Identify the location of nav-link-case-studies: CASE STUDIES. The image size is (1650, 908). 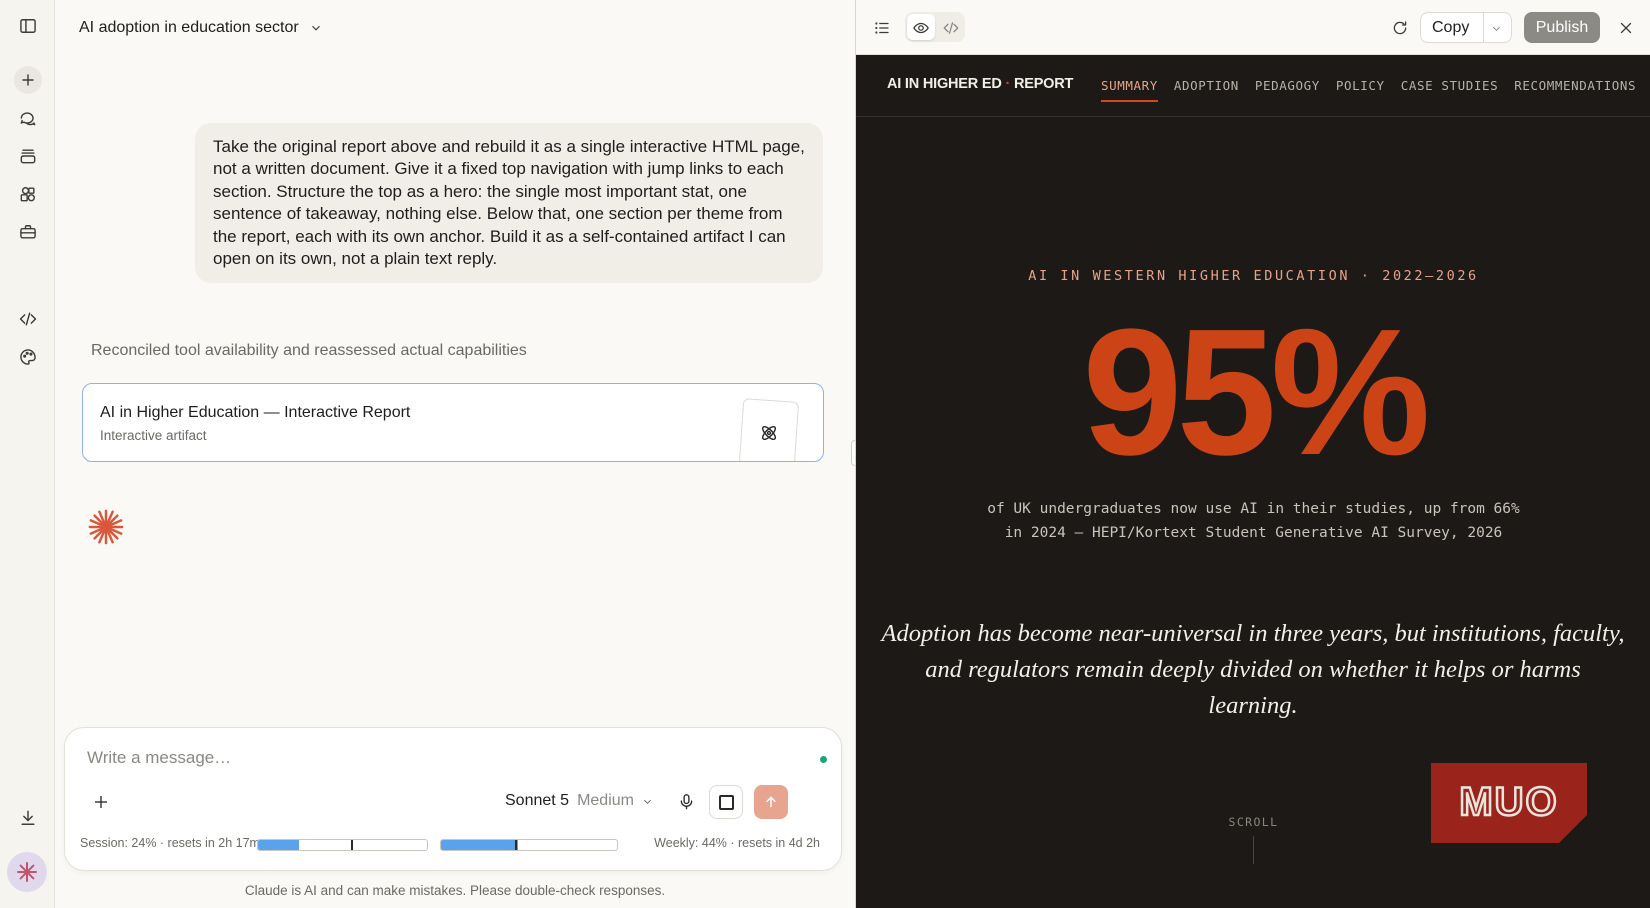
(1450, 85).